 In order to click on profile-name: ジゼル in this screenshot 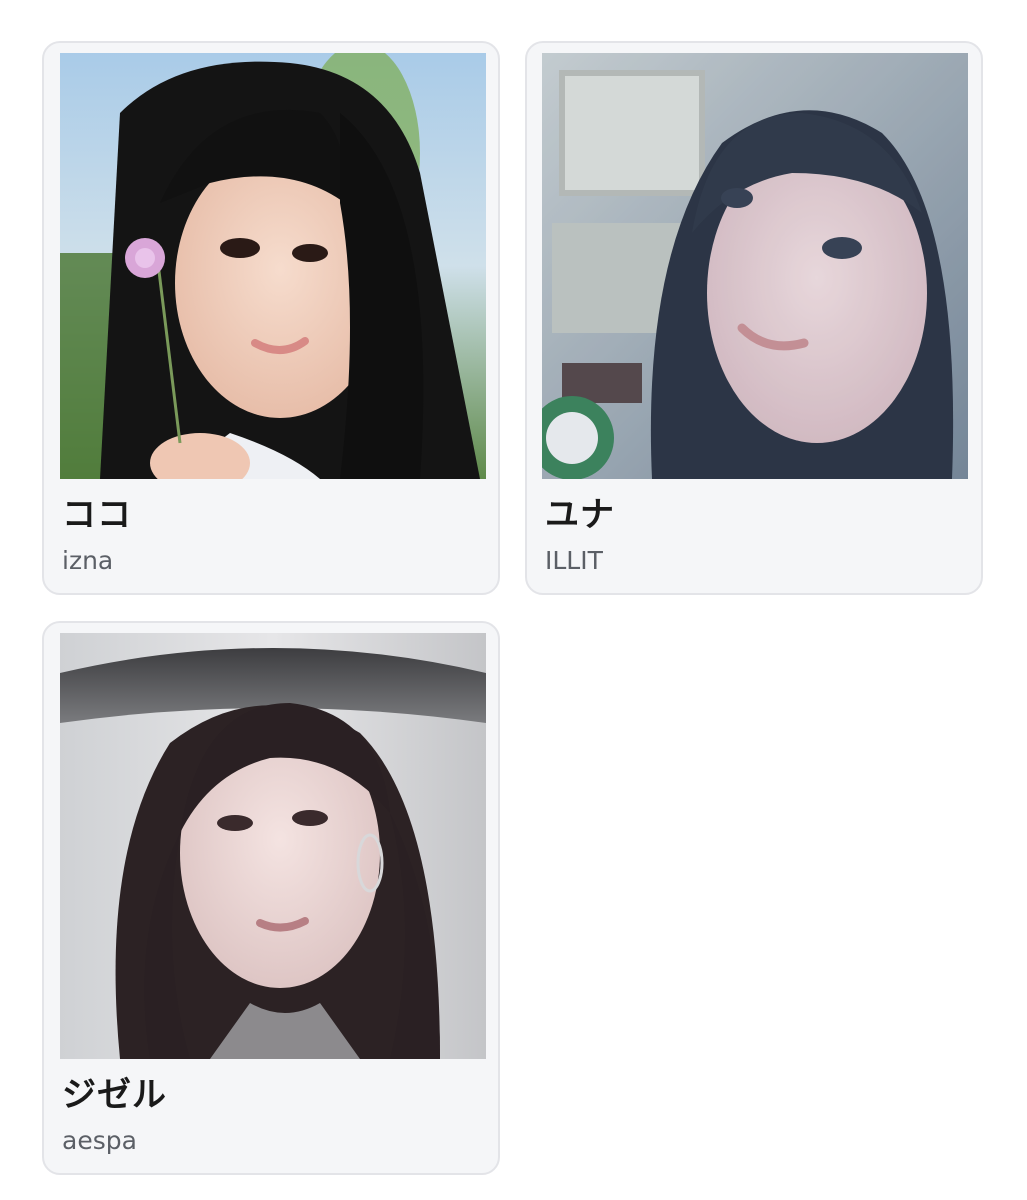, I will do `click(114, 1095)`.